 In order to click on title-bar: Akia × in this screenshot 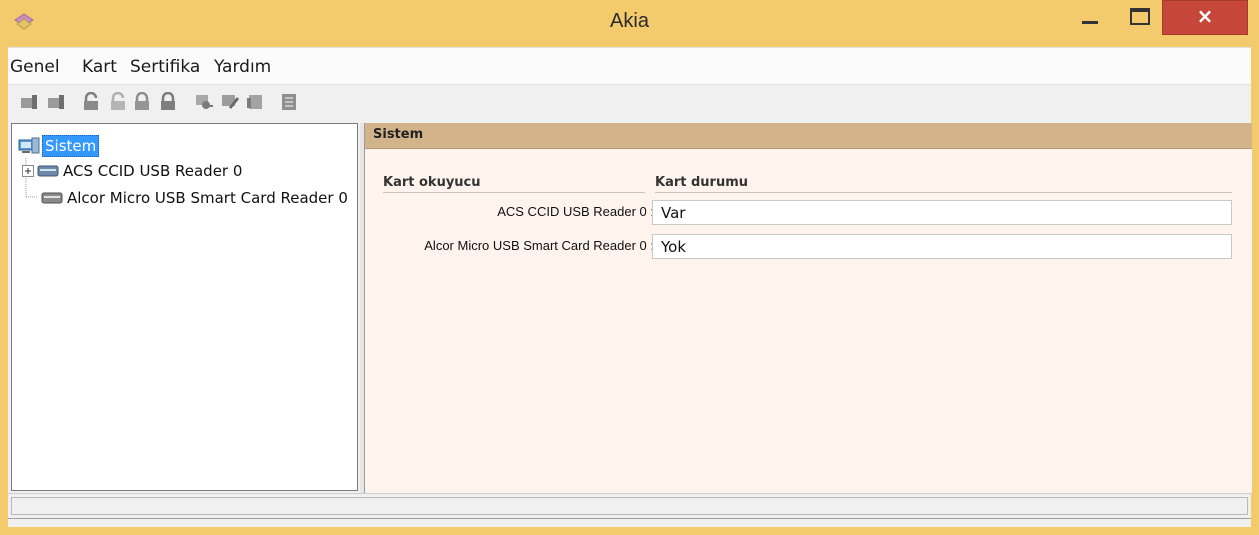, I will do `click(629, 23)`.